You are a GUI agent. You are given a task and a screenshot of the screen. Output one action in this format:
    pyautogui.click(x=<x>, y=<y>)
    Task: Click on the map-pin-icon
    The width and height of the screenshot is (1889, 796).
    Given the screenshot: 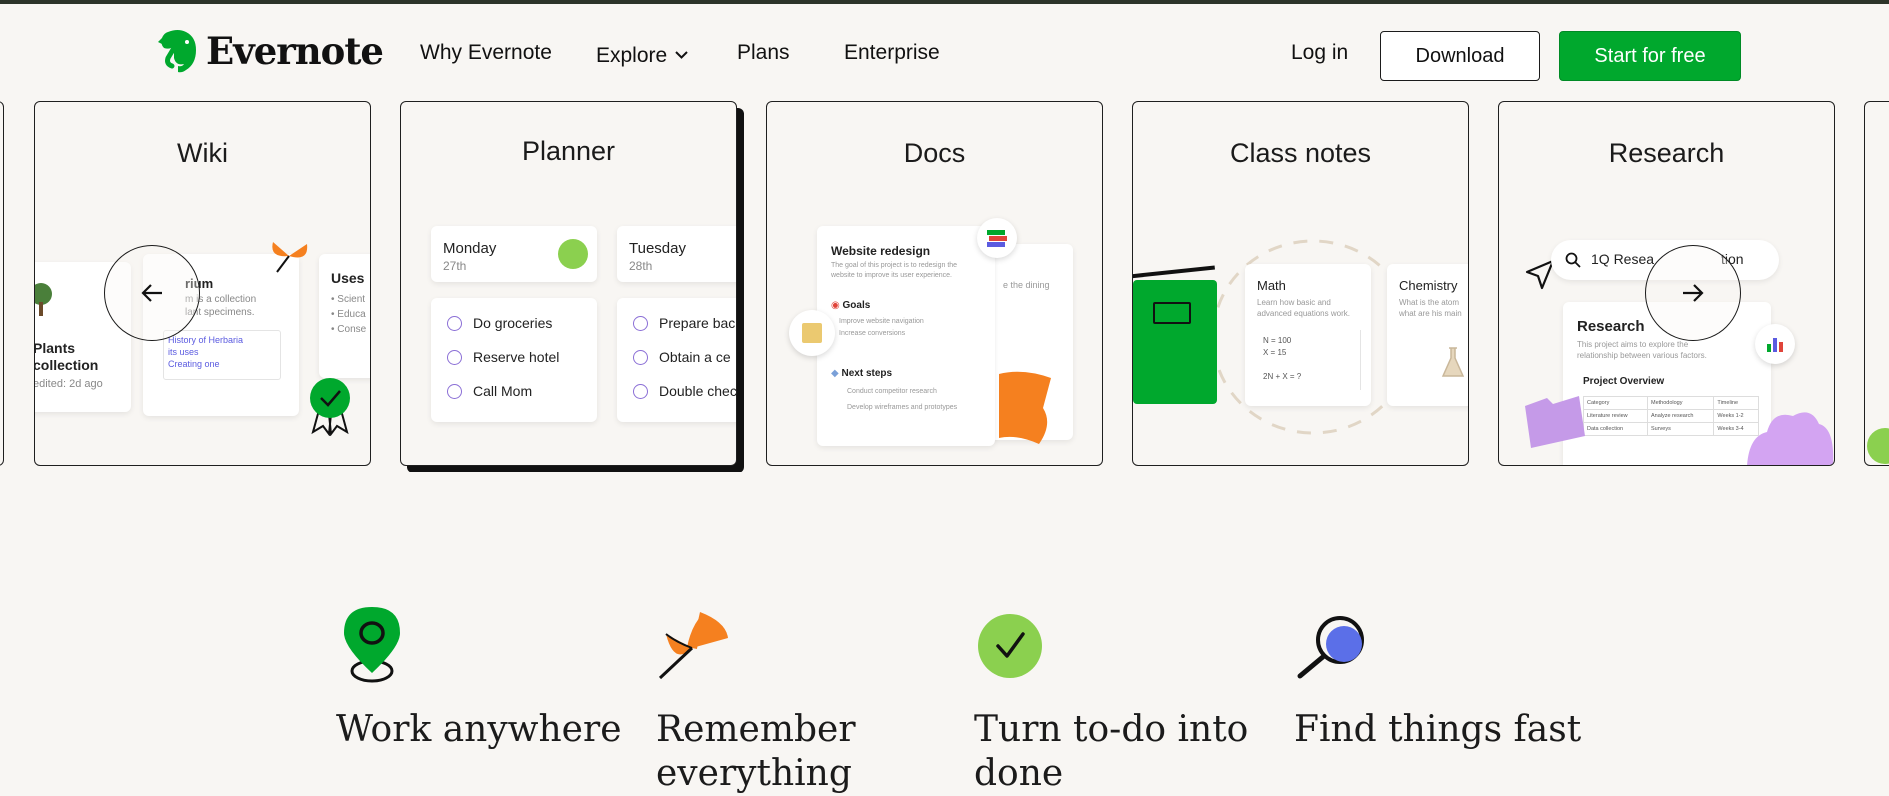 What is the action you would take?
    pyautogui.click(x=372, y=645)
    